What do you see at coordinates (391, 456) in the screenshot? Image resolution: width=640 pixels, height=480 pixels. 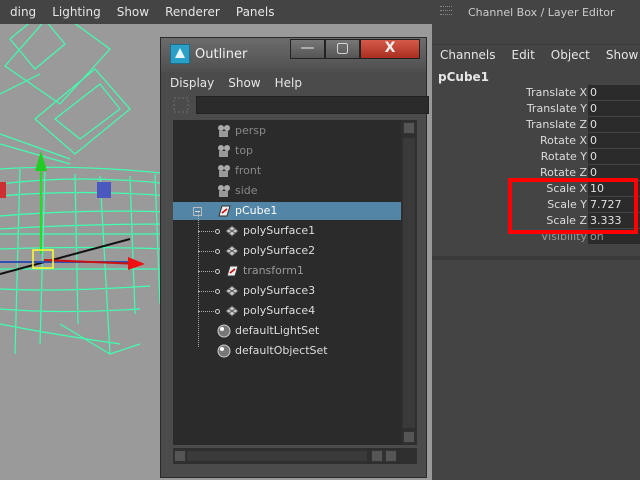 I see `scroll-right-icon` at bounding box center [391, 456].